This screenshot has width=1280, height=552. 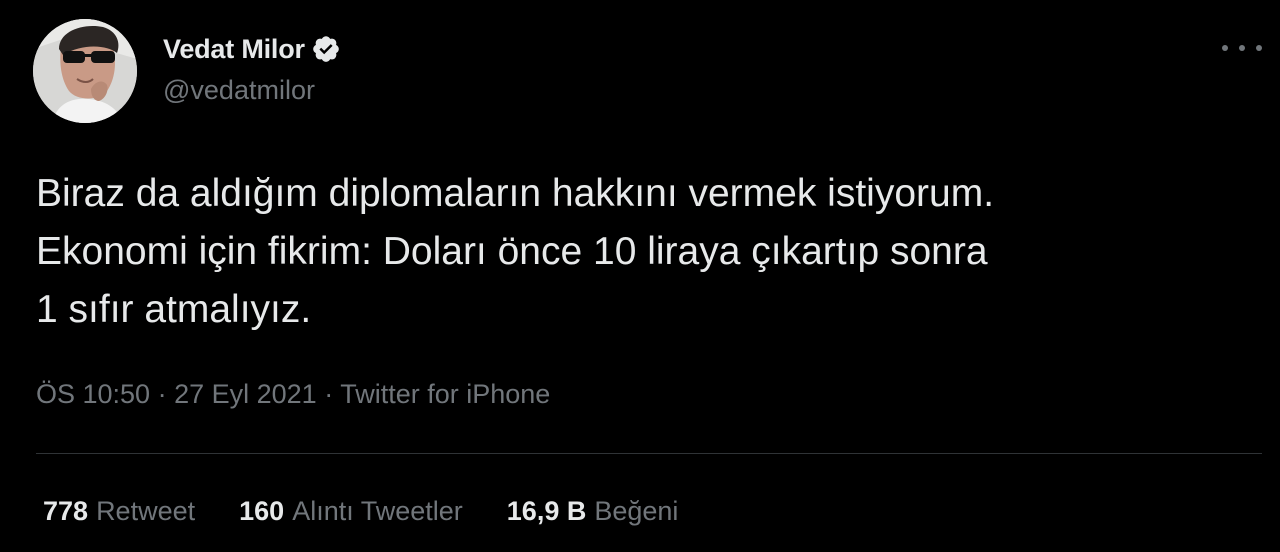 I want to click on tweet-time: ÖS 10:50, so click(x=93, y=394).